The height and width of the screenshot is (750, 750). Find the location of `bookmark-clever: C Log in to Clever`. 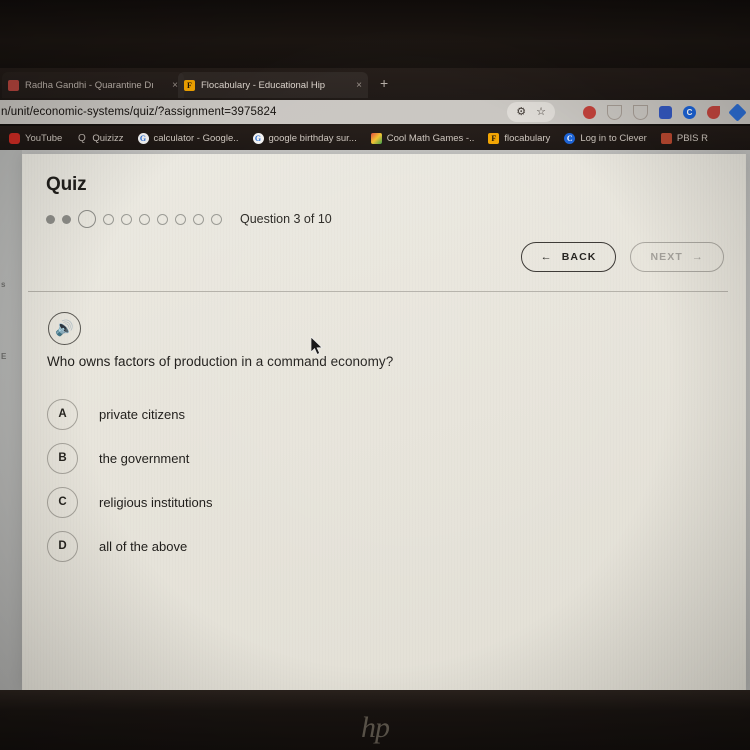

bookmark-clever: C Log in to Clever is located at coordinates (605, 138).